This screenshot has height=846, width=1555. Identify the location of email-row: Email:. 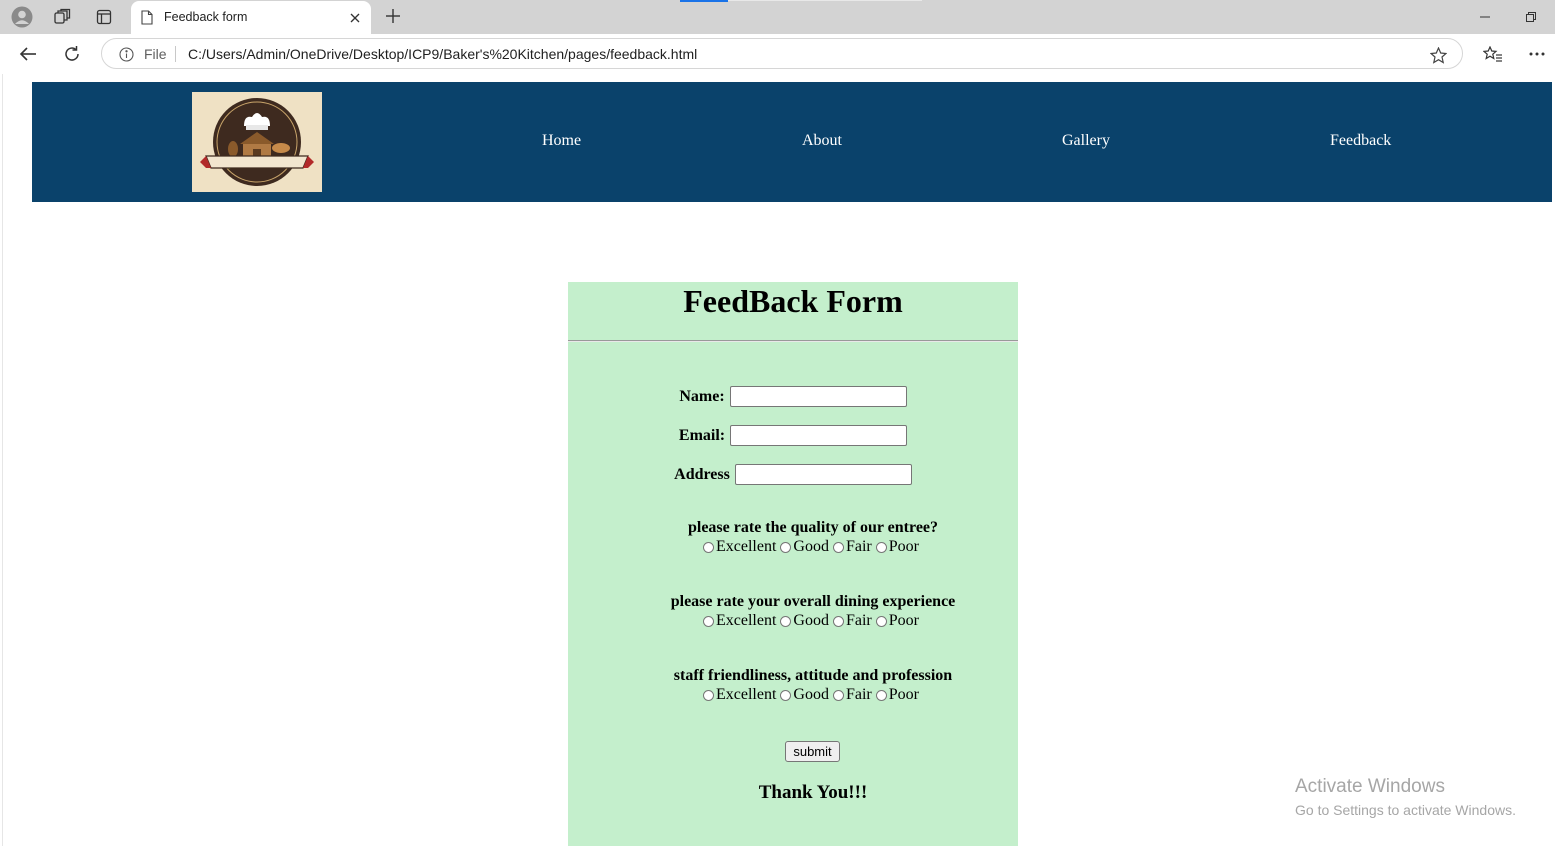
(793, 435).